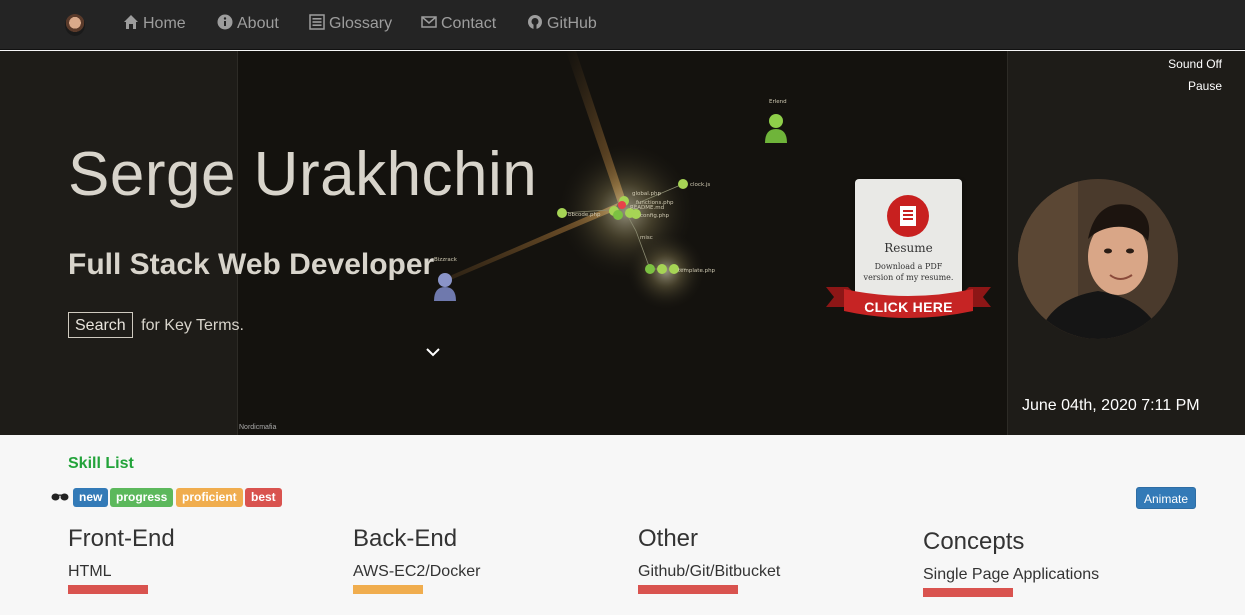  What do you see at coordinates (209, 497) in the screenshot?
I see `badge-proficient: proficient` at bounding box center [209, 497].